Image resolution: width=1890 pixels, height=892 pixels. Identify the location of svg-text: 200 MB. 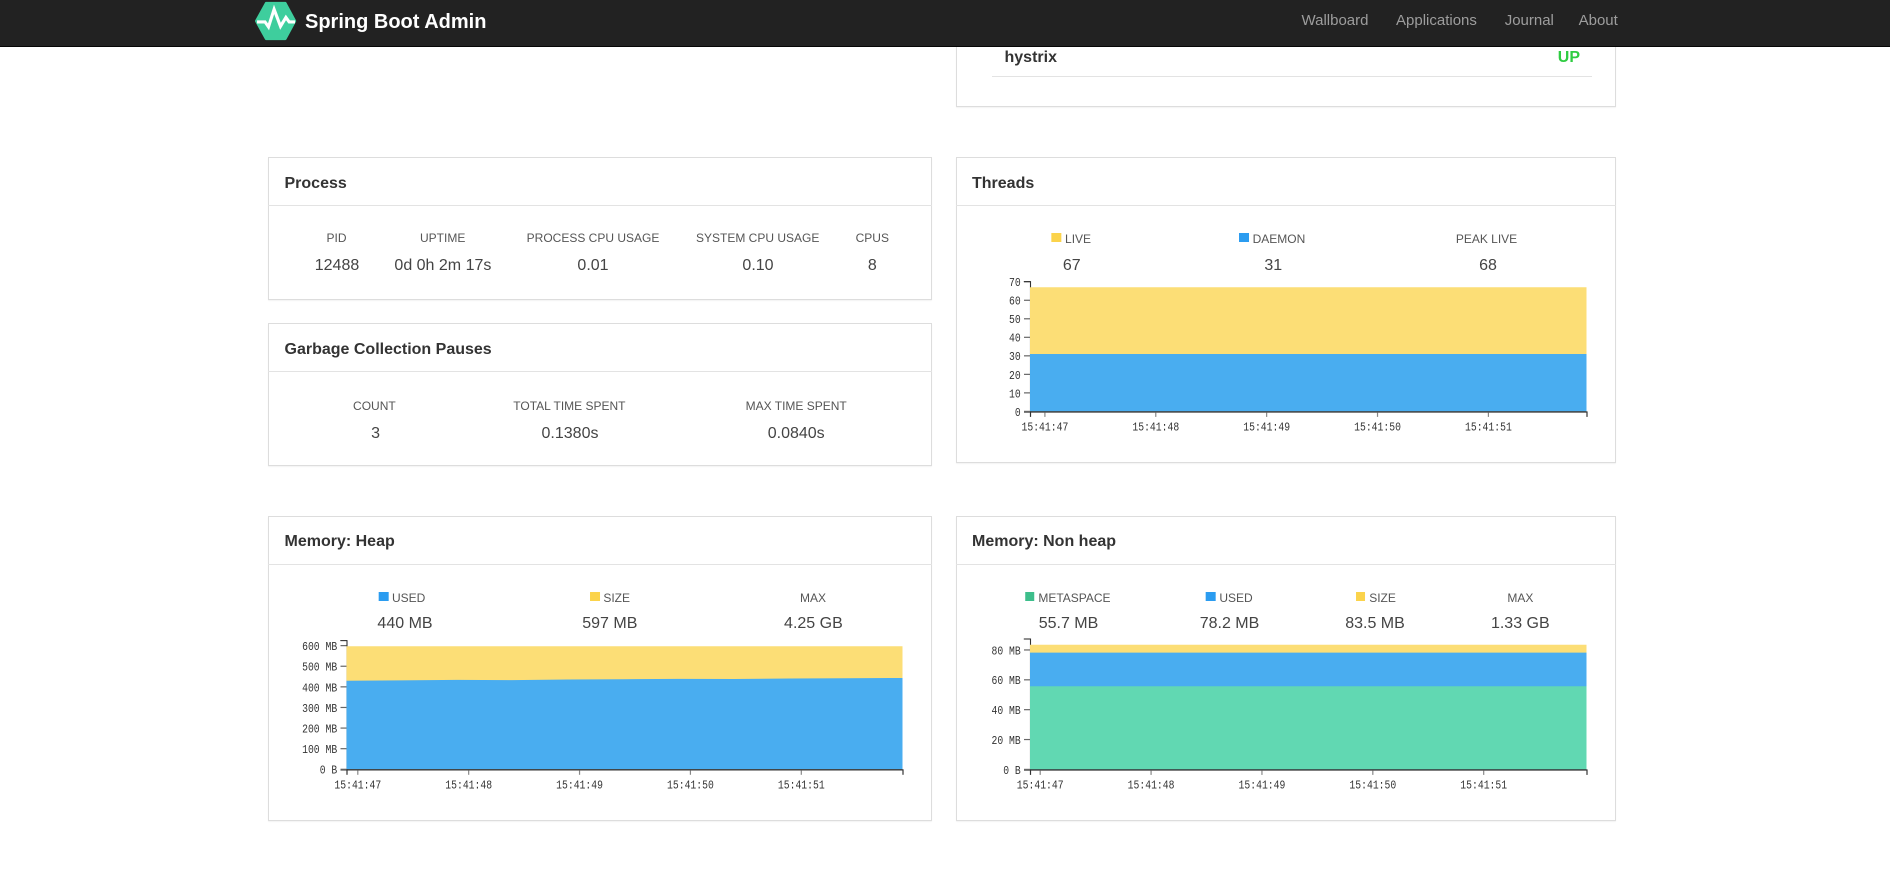
(319, 729).